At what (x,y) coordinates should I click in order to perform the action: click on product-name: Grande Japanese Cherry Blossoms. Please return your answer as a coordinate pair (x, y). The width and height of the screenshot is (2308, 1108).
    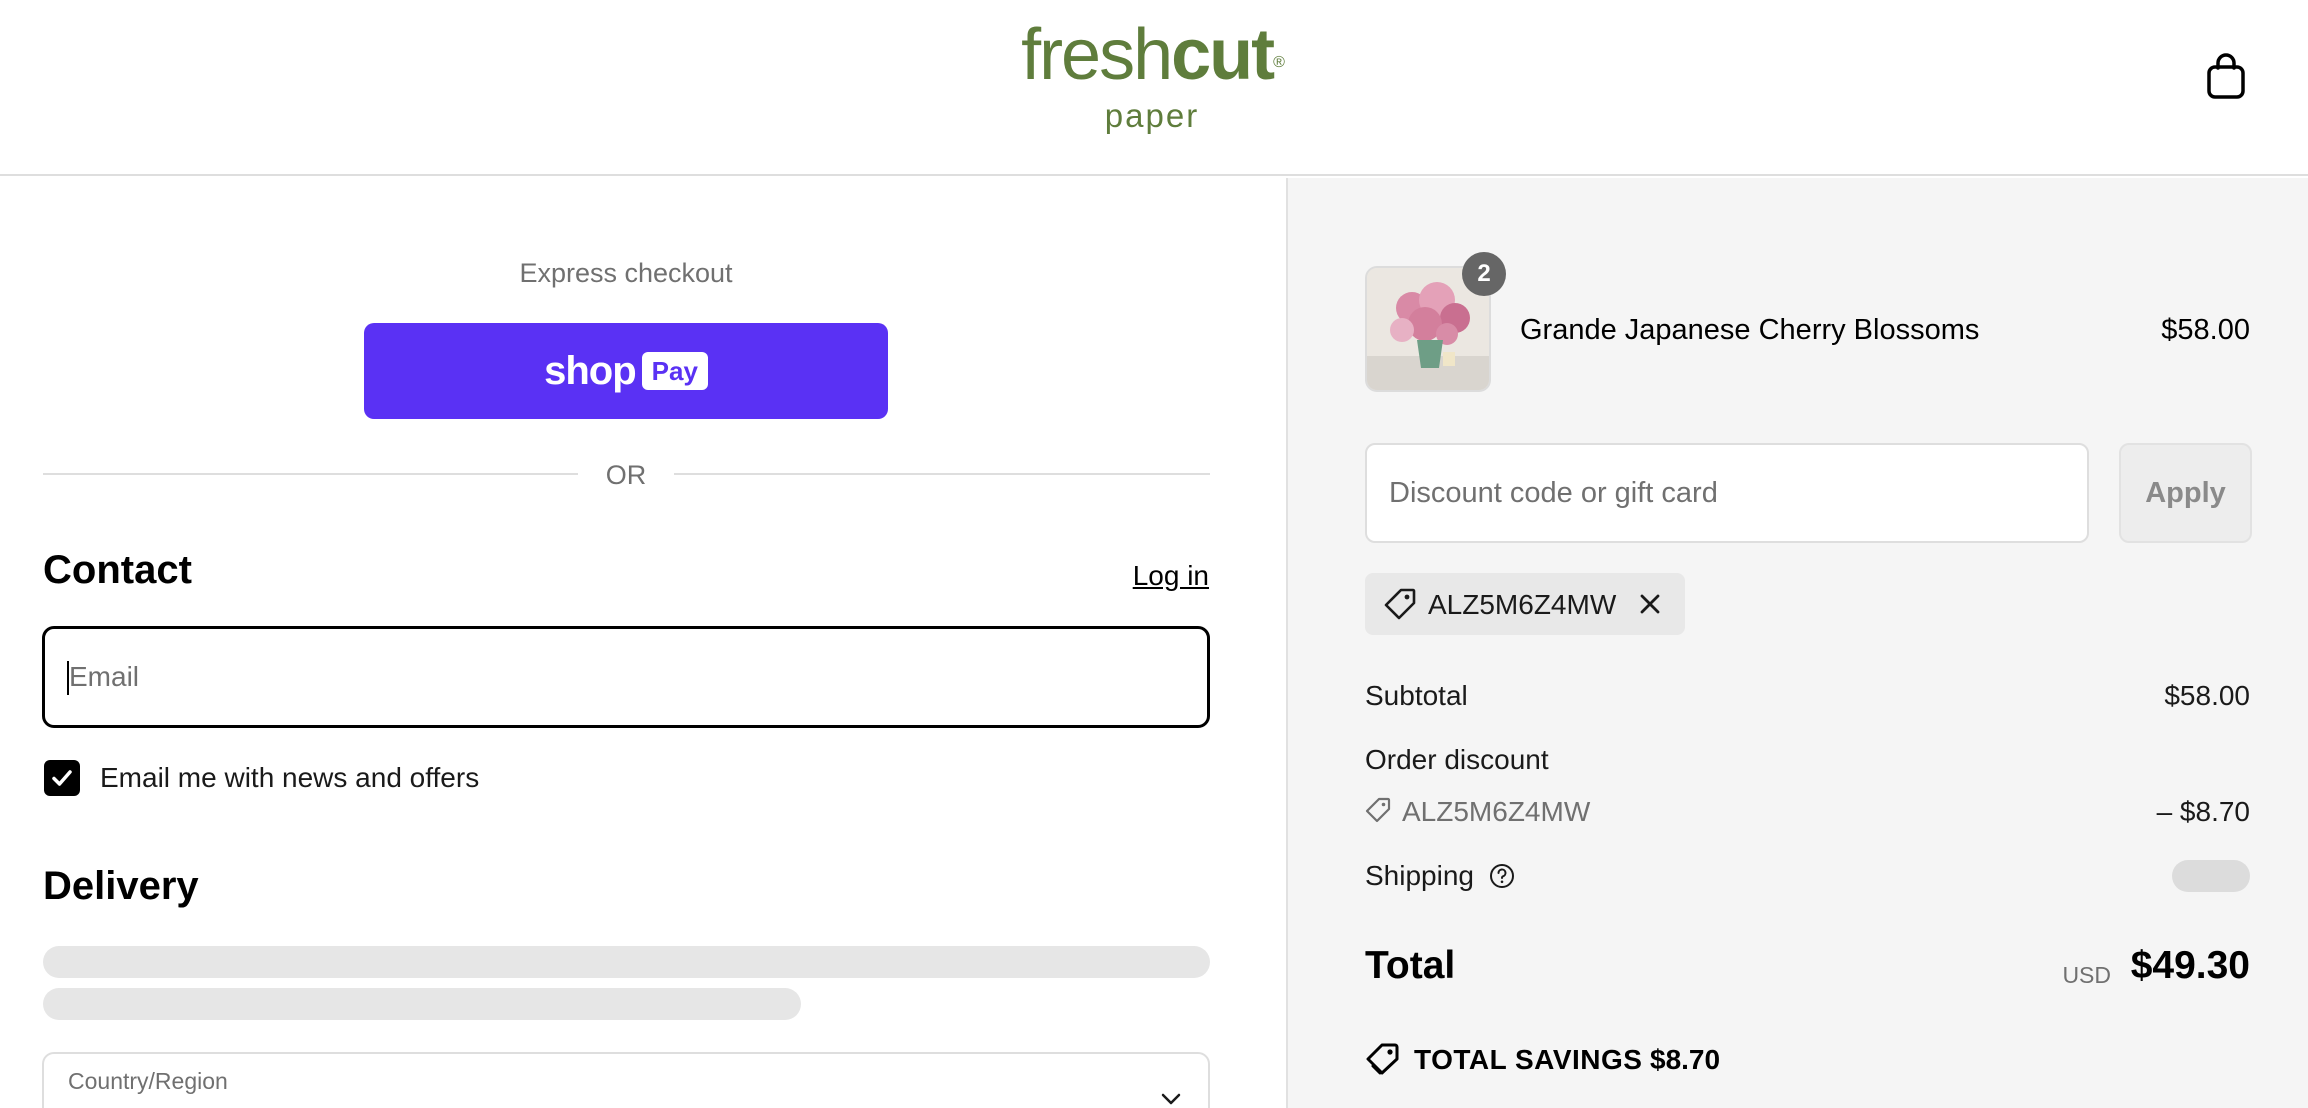
    Looking at the image, I should click on (1750, 330).